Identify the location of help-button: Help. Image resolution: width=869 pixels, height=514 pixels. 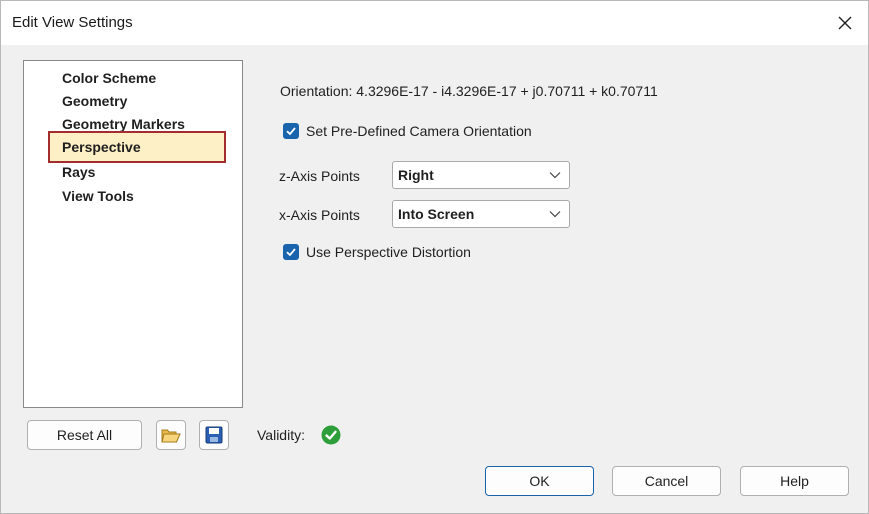
(794, 481).